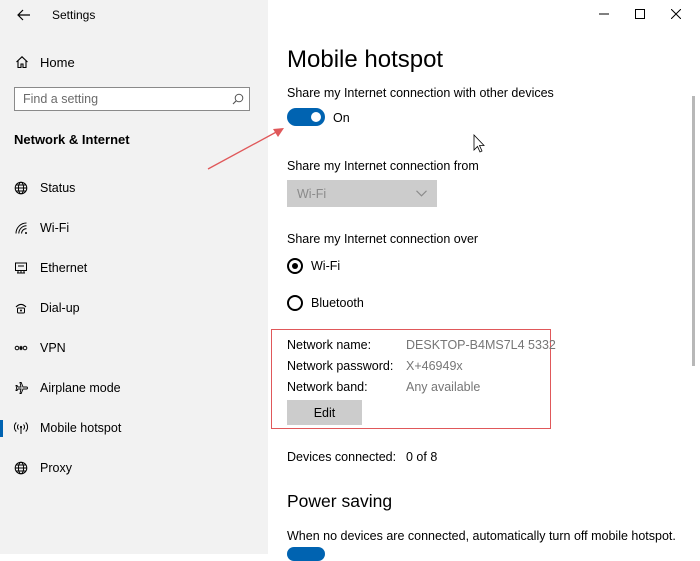 Image resolution: width=700 pixels, height=561 pixels. I want to click on share-over-label: Share my Internet connection over, so click(383, 239).